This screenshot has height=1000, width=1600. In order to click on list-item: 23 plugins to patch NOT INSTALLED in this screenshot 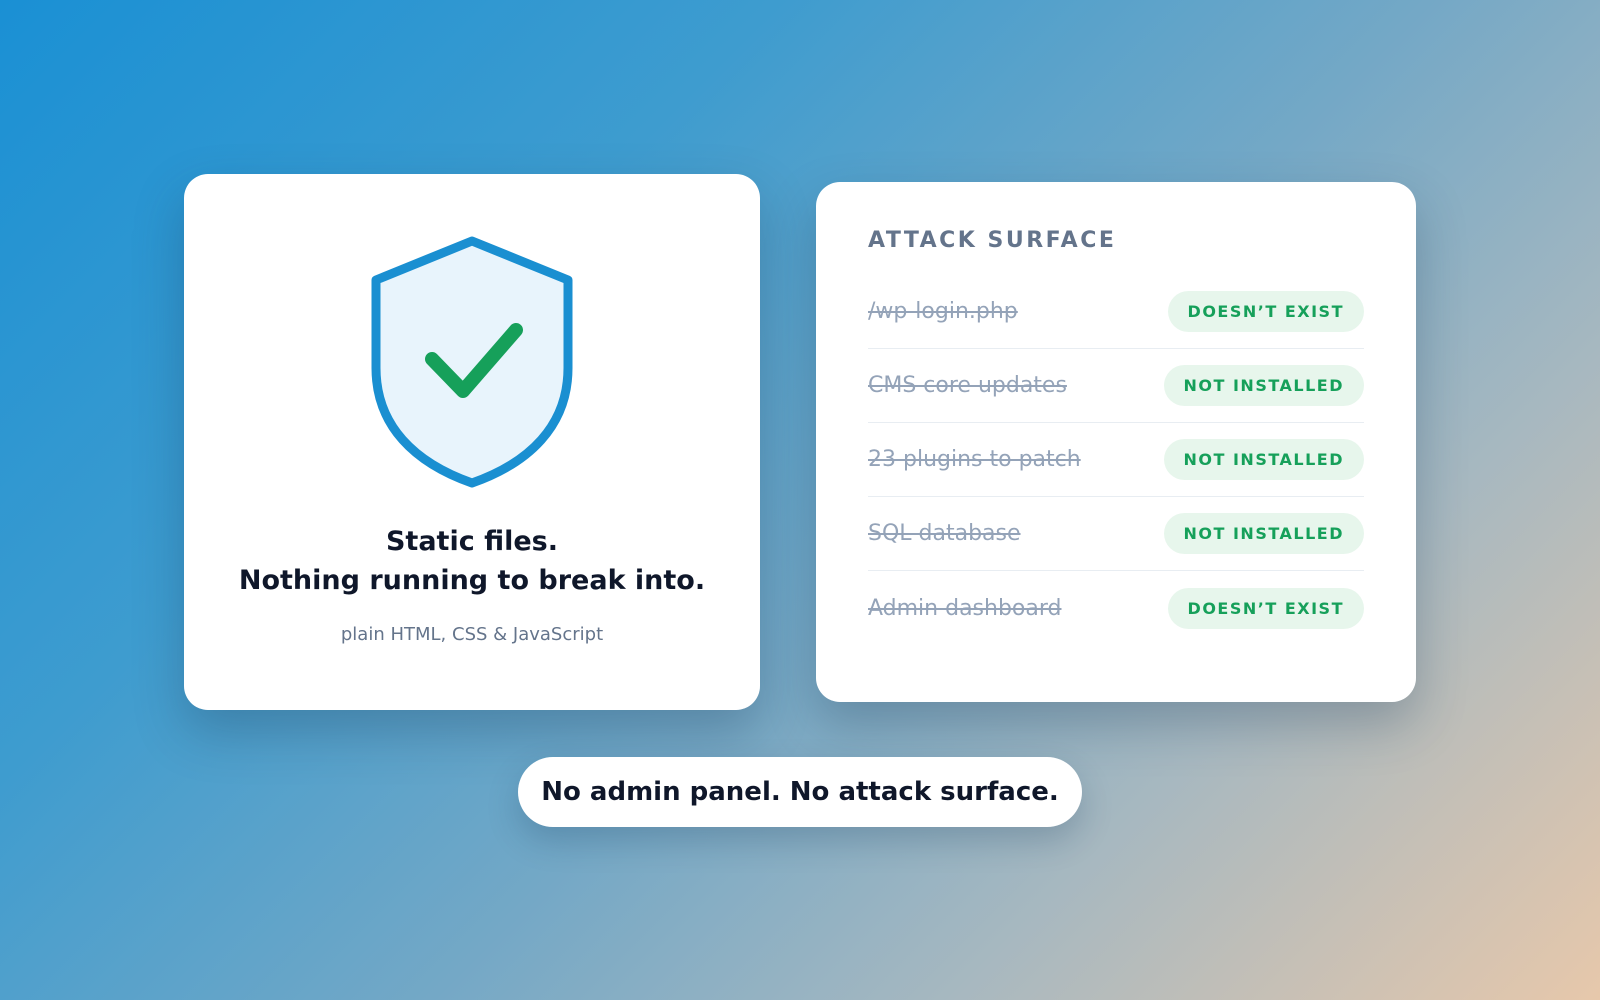, I will do `click(1116, 460)`.